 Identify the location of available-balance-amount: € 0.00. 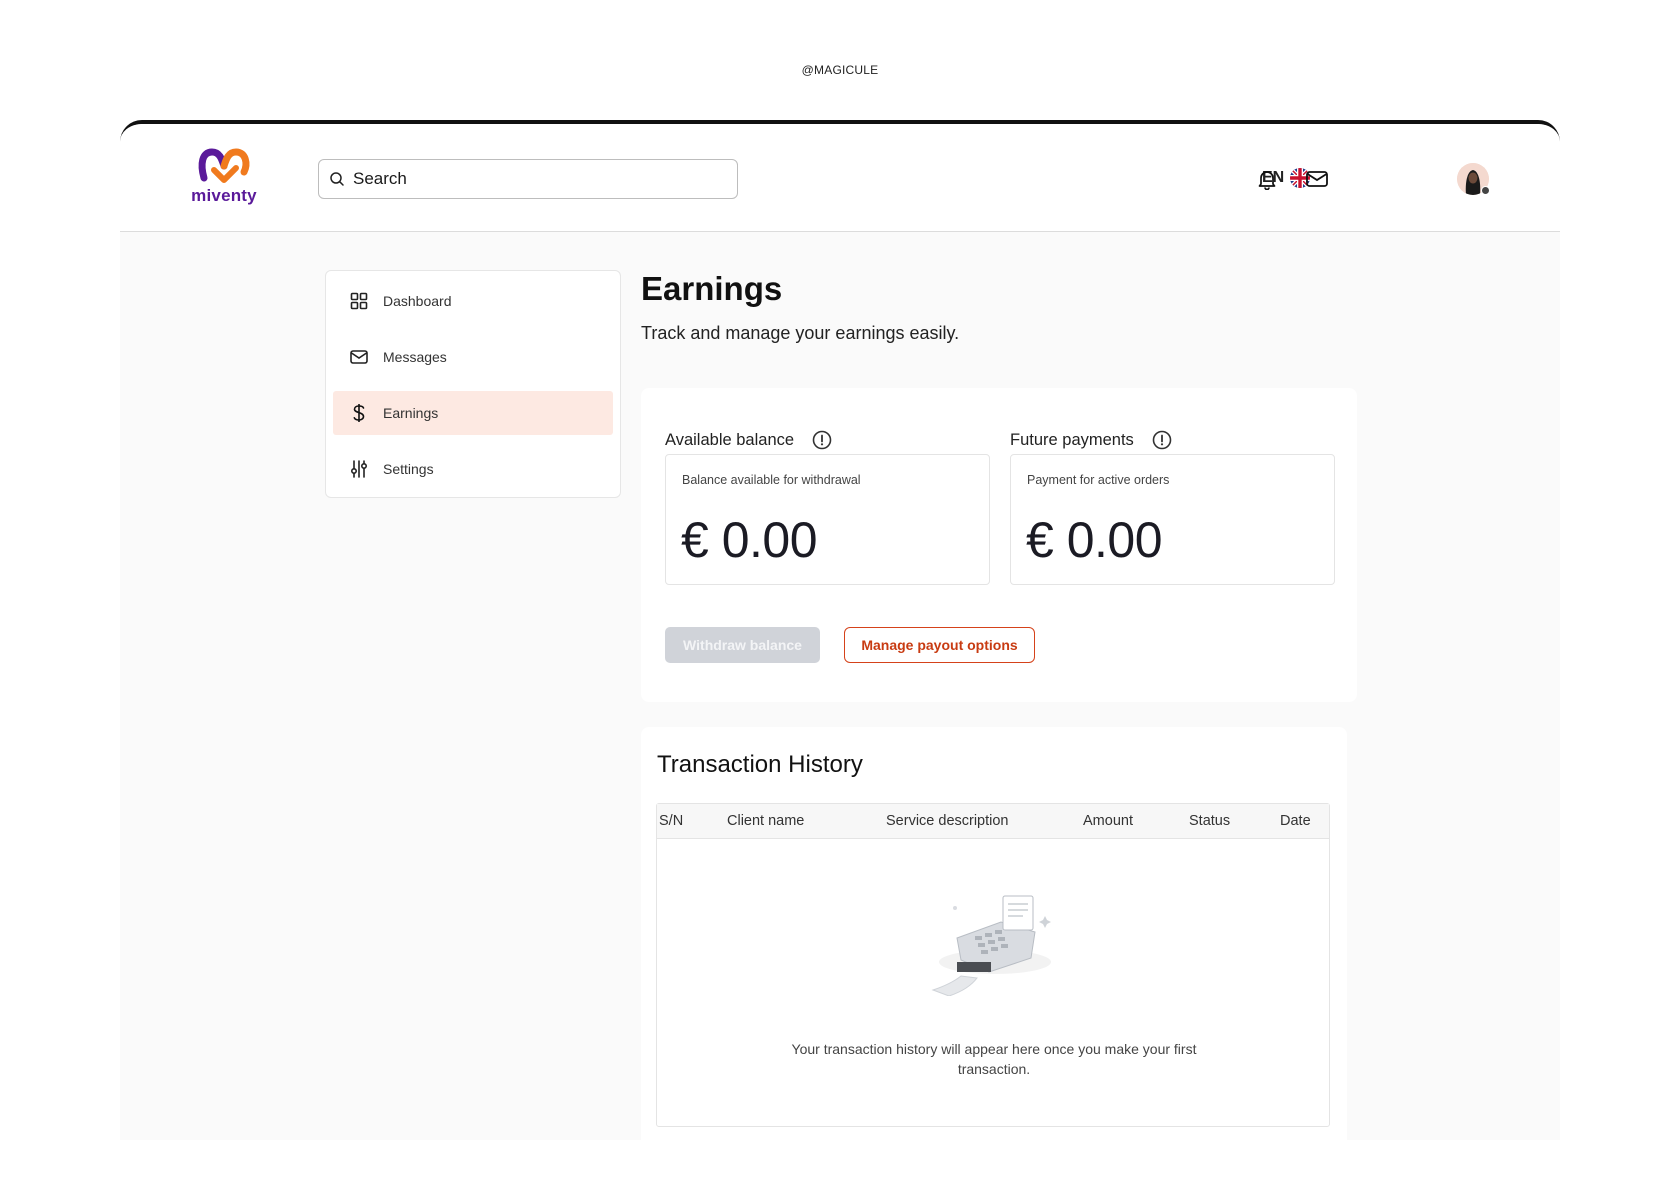
(749, 540).